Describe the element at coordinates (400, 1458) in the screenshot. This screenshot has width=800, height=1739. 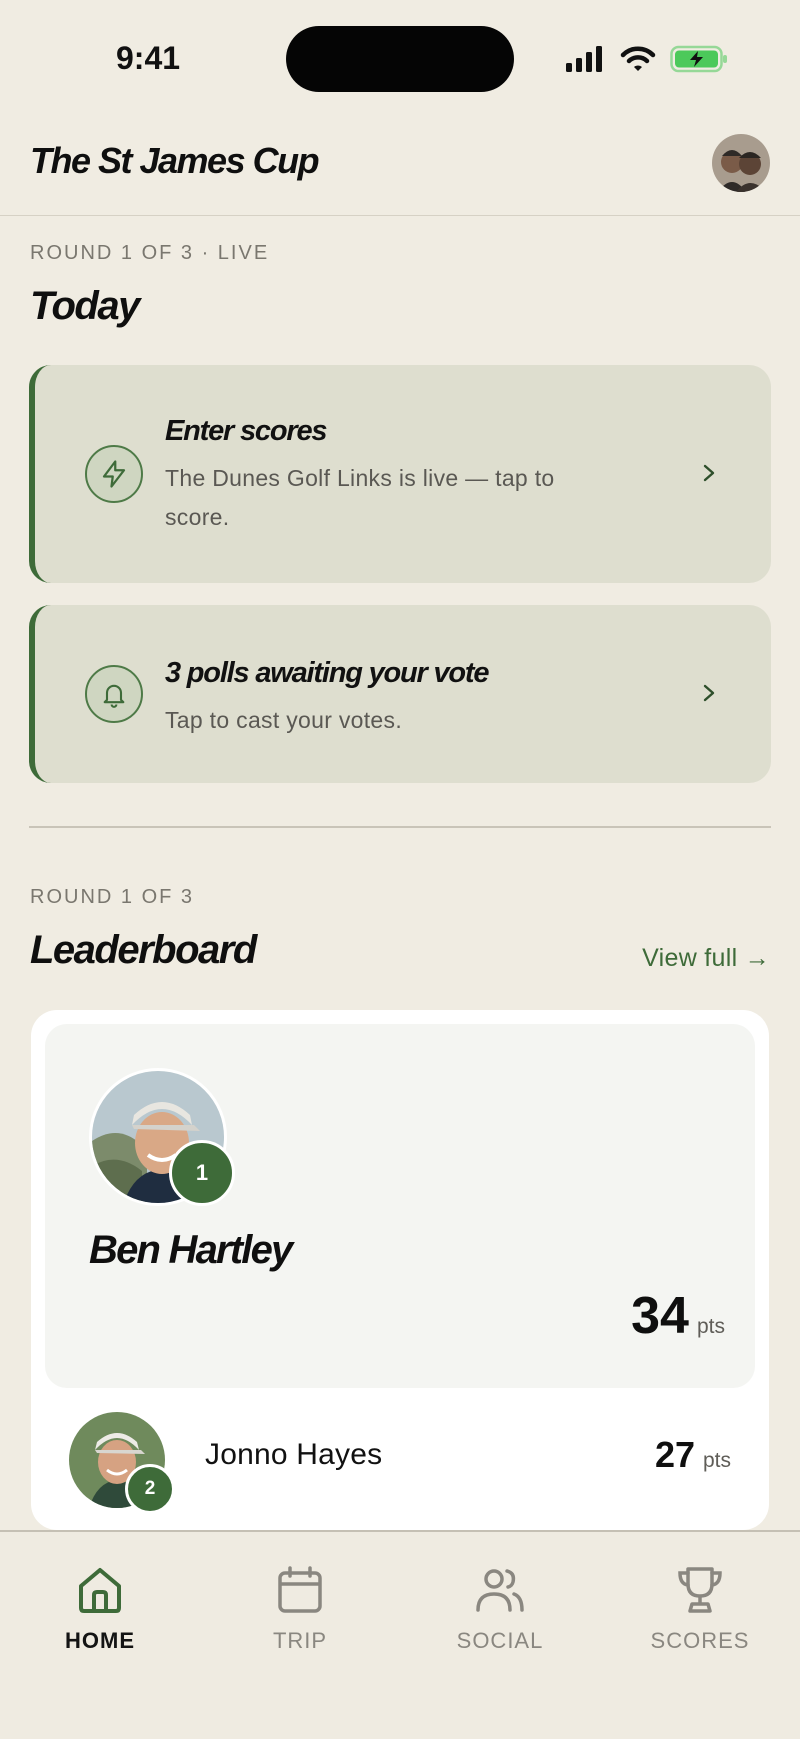
I see `leaderboard-row: 2 Jonno Hayes 27 pts` at that location.